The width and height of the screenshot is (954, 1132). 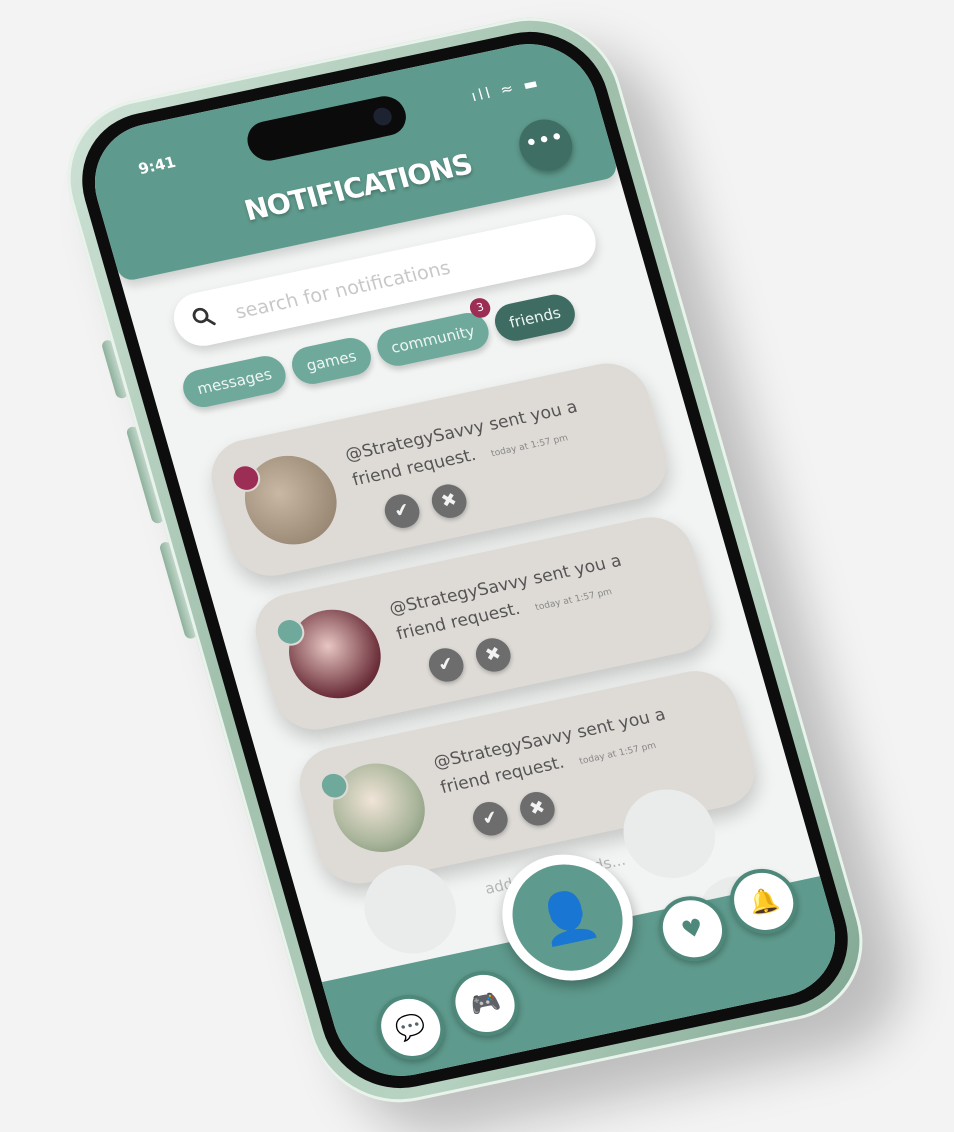 I want to click on bell-icon: 🔔, so click(x=764, y=901).